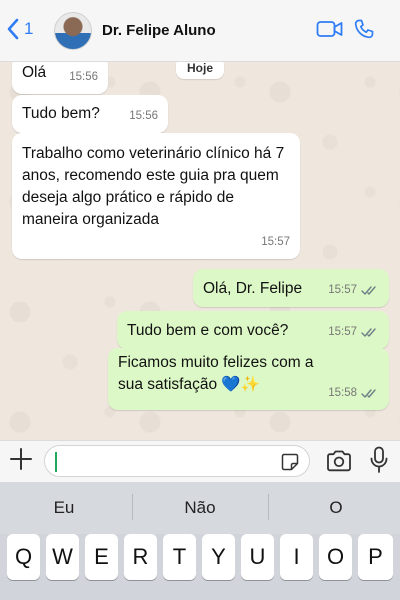  What do you see at coordinates (13, 29) in the screenshot?
I see `chevron-left-icon` at bounding box center [13, 29].